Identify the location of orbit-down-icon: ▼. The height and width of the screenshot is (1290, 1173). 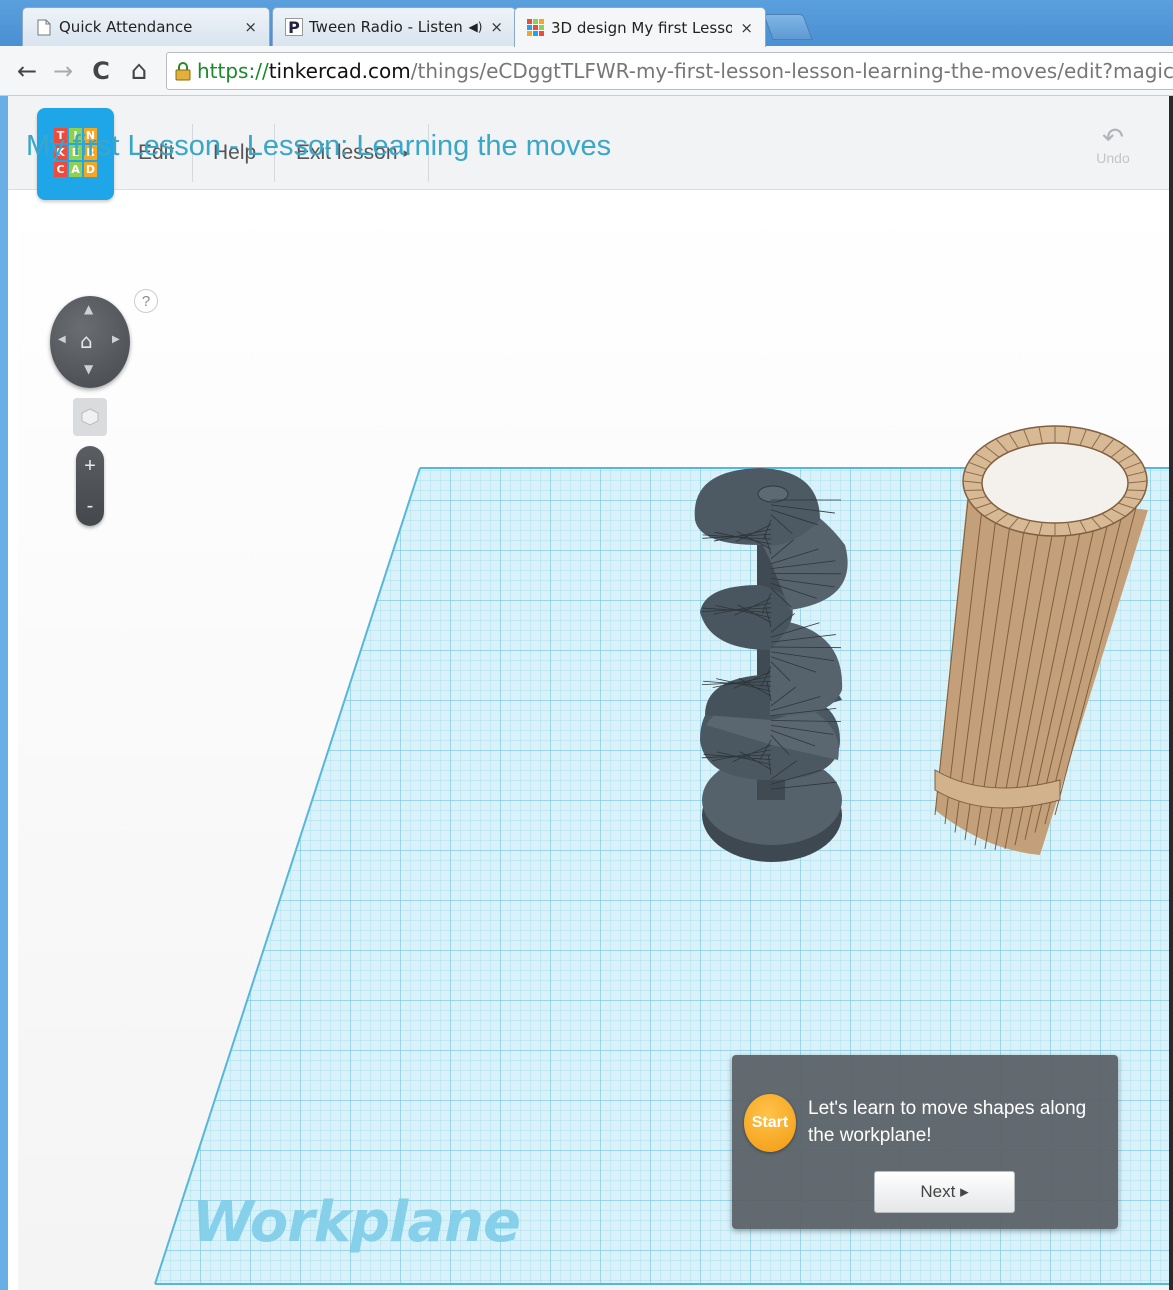
(88, 369).